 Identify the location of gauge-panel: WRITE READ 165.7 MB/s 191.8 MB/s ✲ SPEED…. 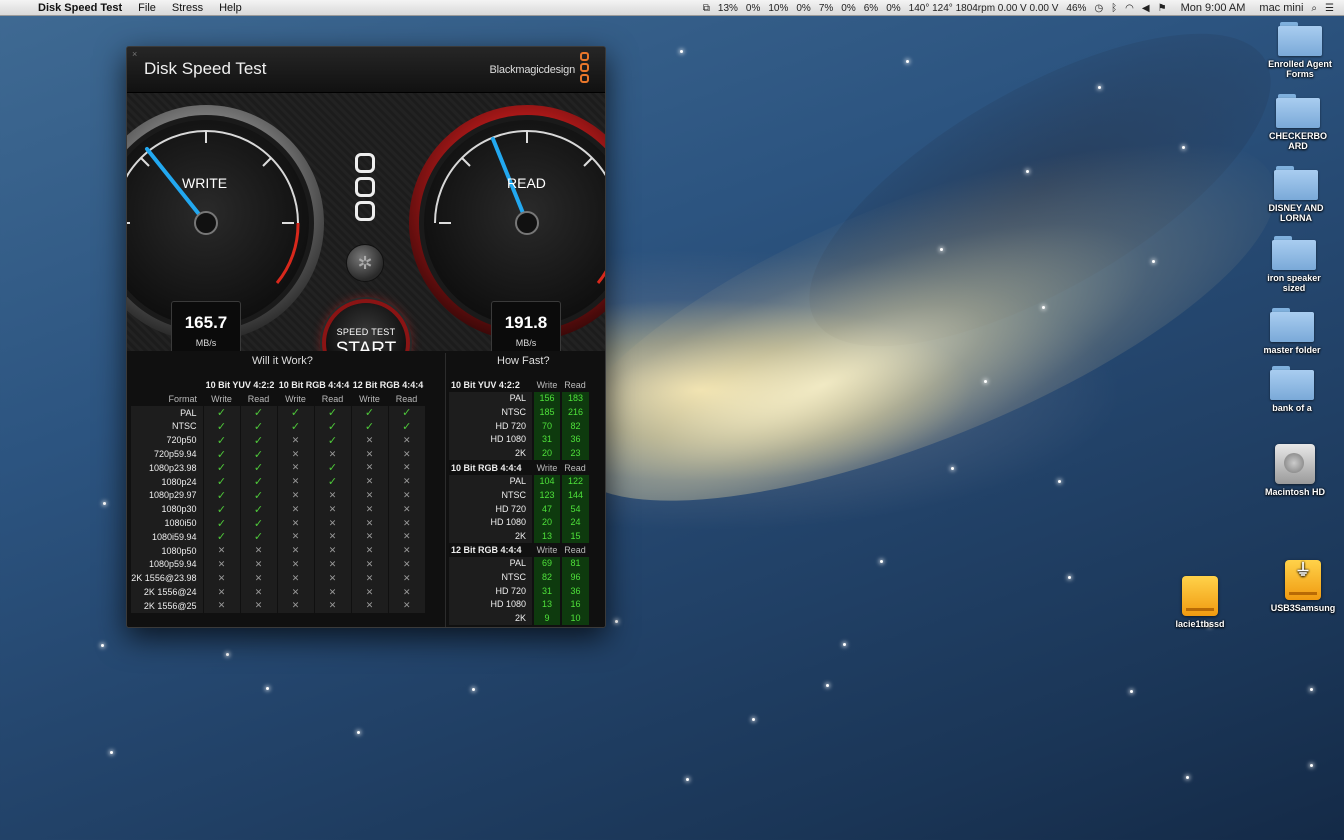
(366, 240).